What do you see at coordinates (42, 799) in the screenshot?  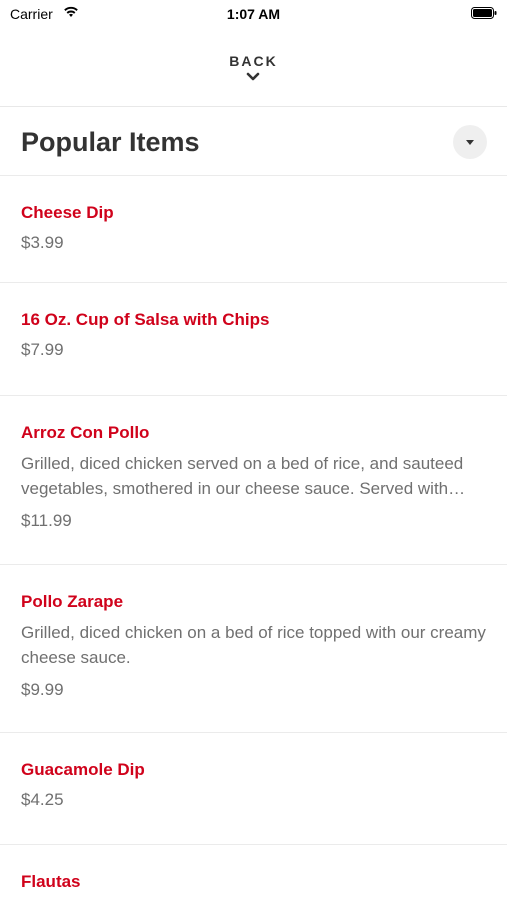 I see `item-price: $4.25` at bounding box center [42, 799].